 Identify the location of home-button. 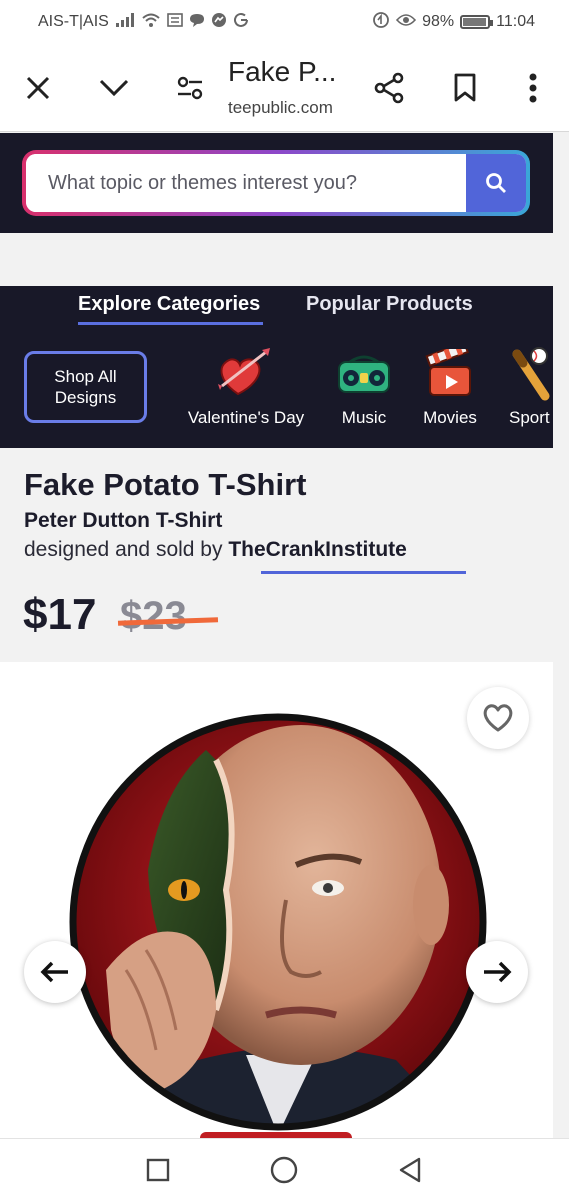
(284, 1170).